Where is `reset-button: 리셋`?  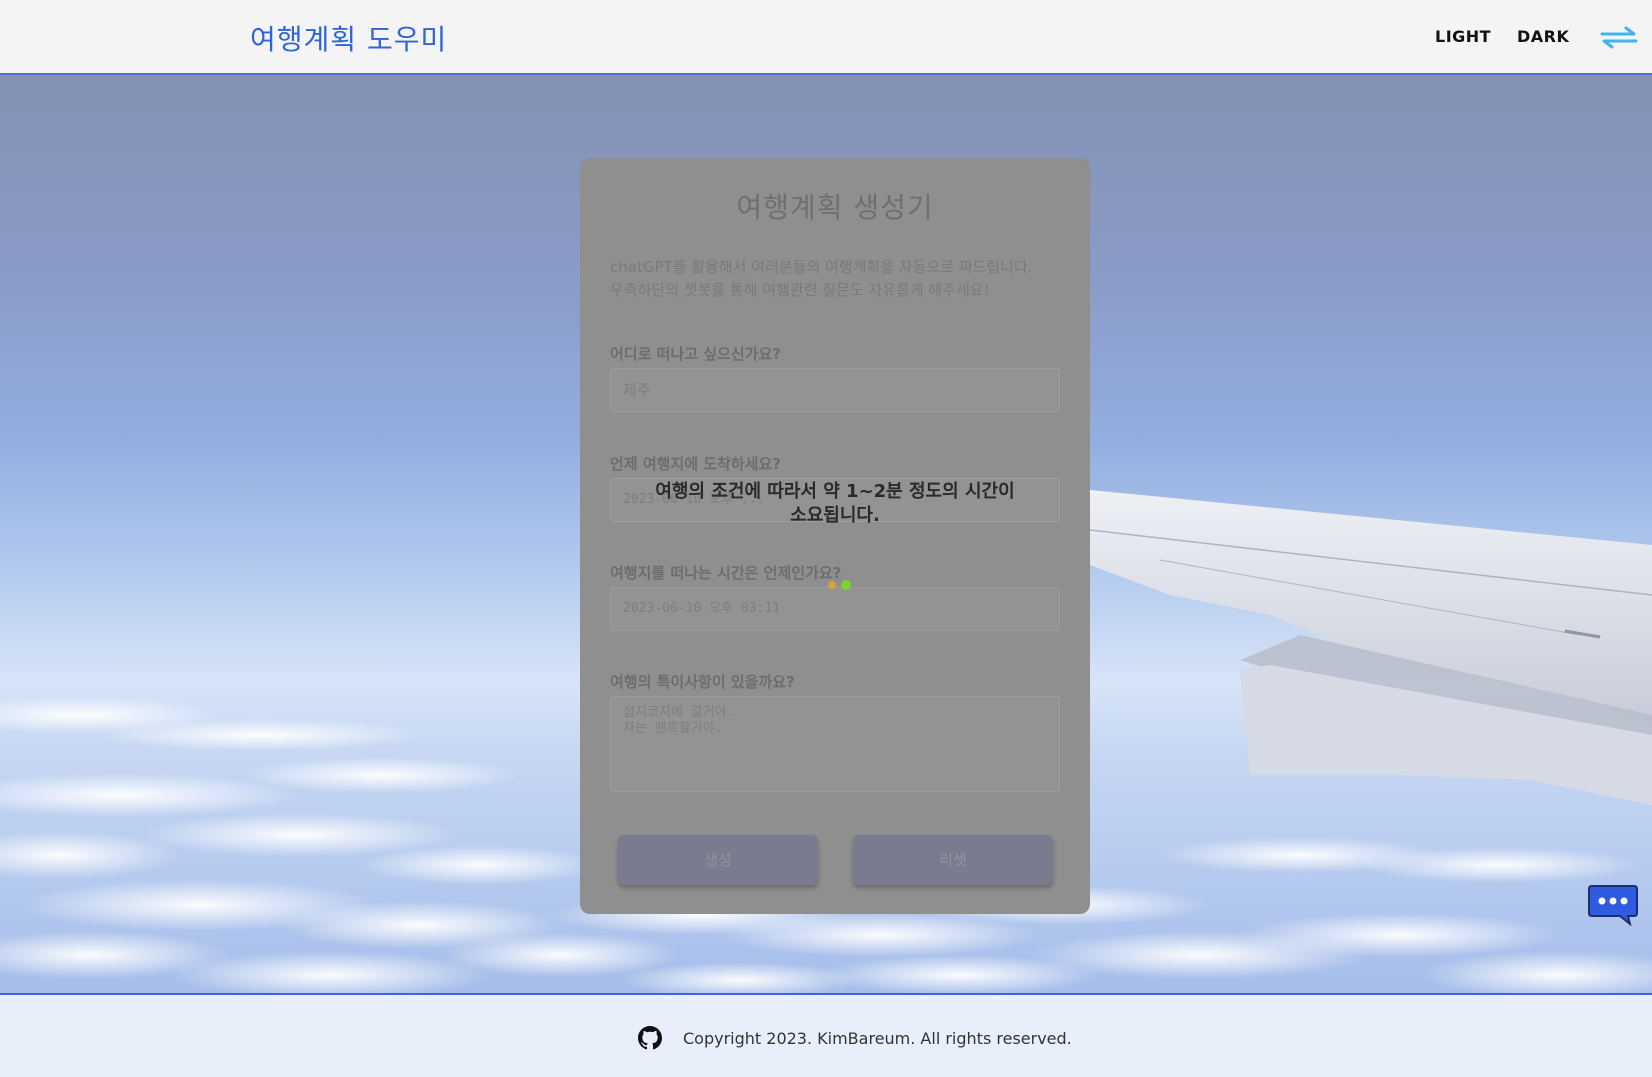 reset-button: 리셋 is located at coordinates (953, 860).